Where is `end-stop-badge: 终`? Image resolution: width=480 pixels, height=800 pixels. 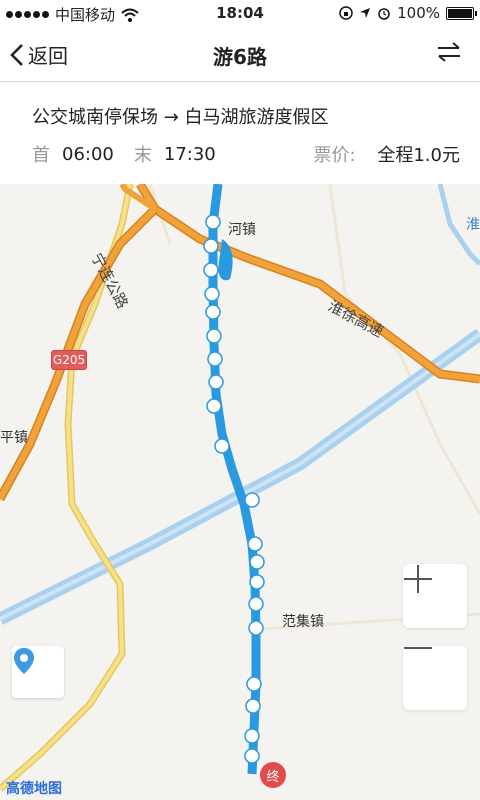 end-stop-badge: 终 is located at coordinates (273, 775).